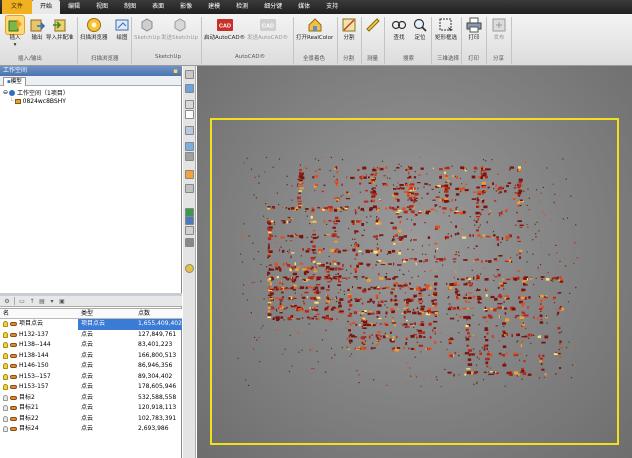  What do you see at coordinates (175, 71) in the screenshot?
I see `pin-icon: ▪` at bounding box center [175, 71].